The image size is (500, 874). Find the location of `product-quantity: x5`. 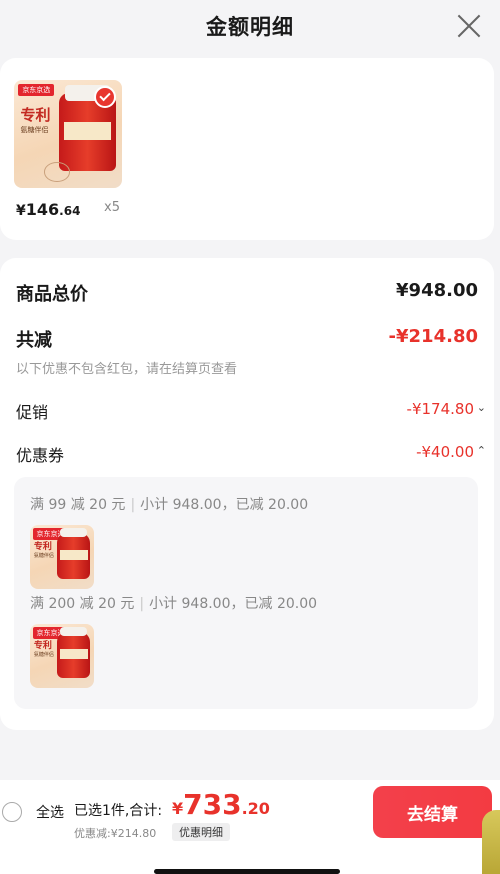

product-quantity: x5 is located at coordinates (112, 207).